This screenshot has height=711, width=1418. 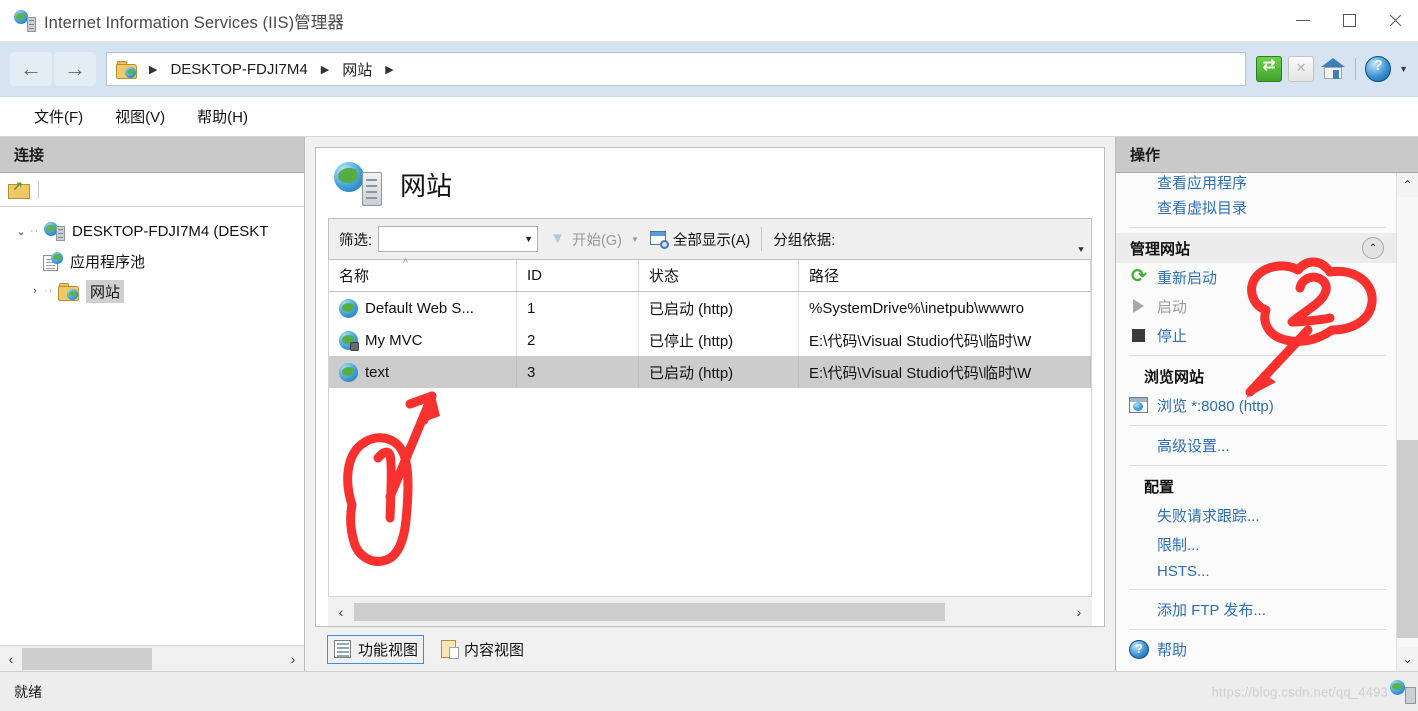 I want to click on help-dropdown-caret: ▼, so click(x=1403, y=69).